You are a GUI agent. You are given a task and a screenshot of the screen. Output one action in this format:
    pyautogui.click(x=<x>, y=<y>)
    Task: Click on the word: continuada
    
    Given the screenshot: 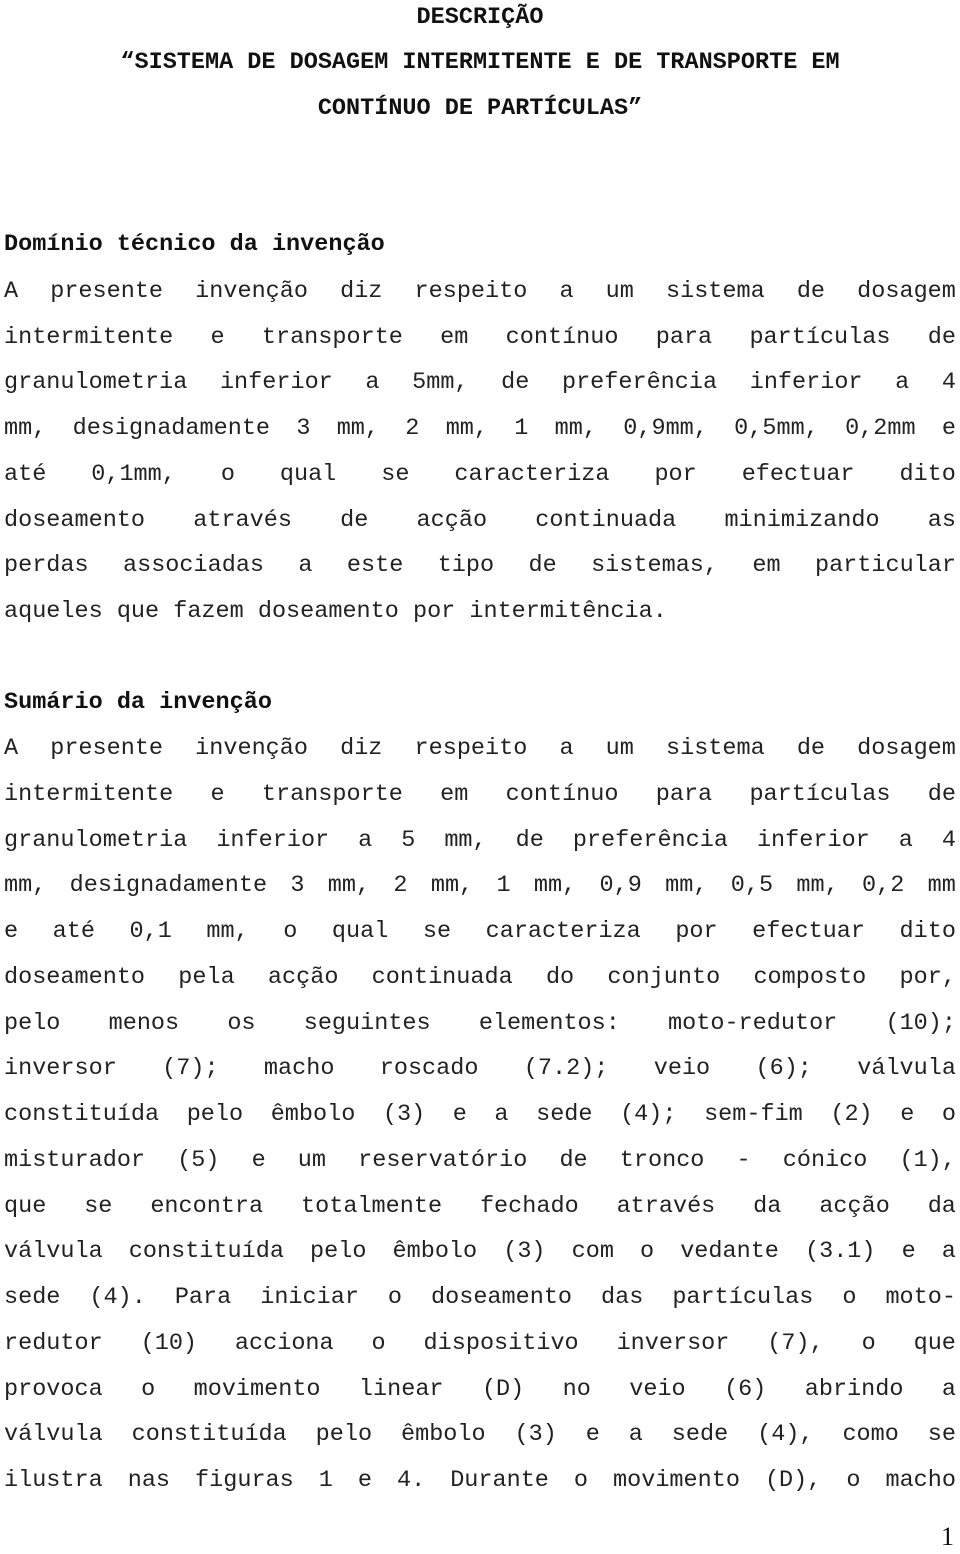 What is the action you would take?
    pyautogui.click(x=606, y=520)
    